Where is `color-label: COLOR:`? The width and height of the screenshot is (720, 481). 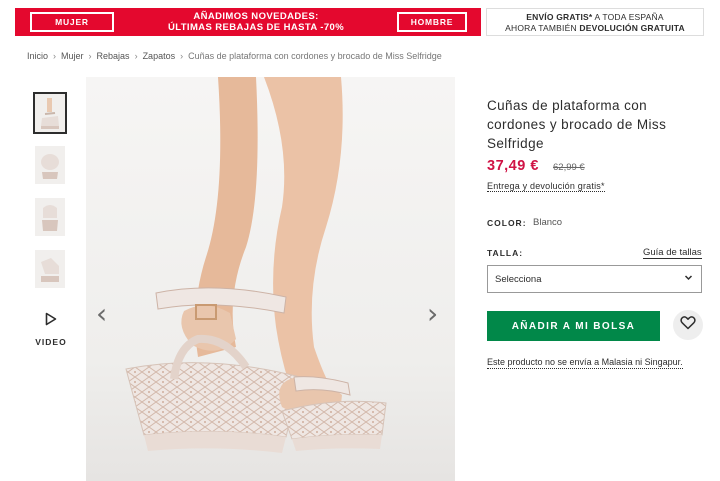 color-label: COLOR: is located at coordinates (507, 223).